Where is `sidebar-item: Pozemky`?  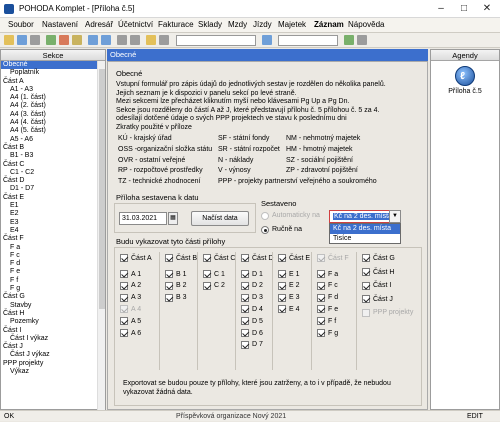
sidebar-item: Pozemky is located at coordinates (53, 322).